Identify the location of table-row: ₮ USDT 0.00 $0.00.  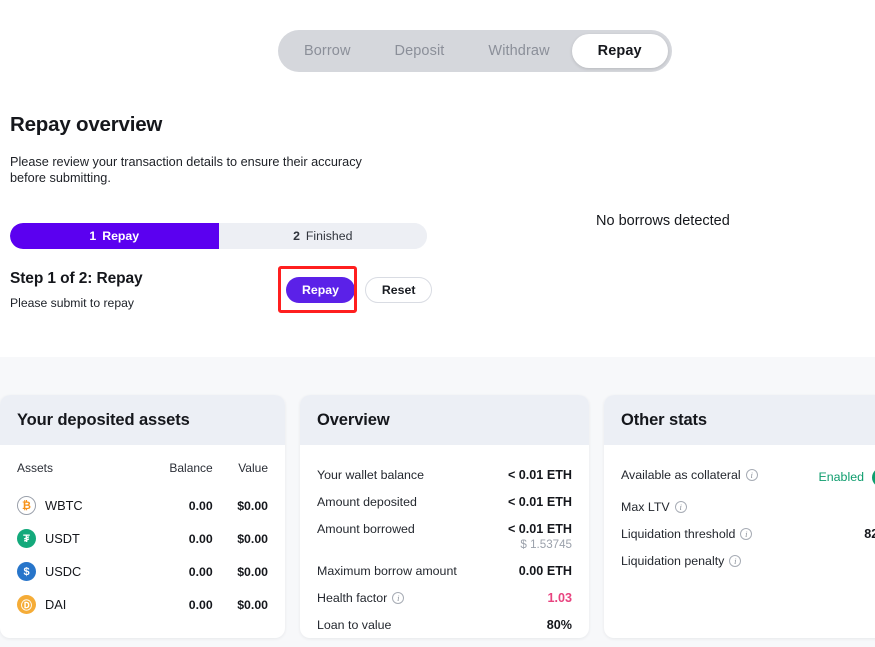
(142, 538).